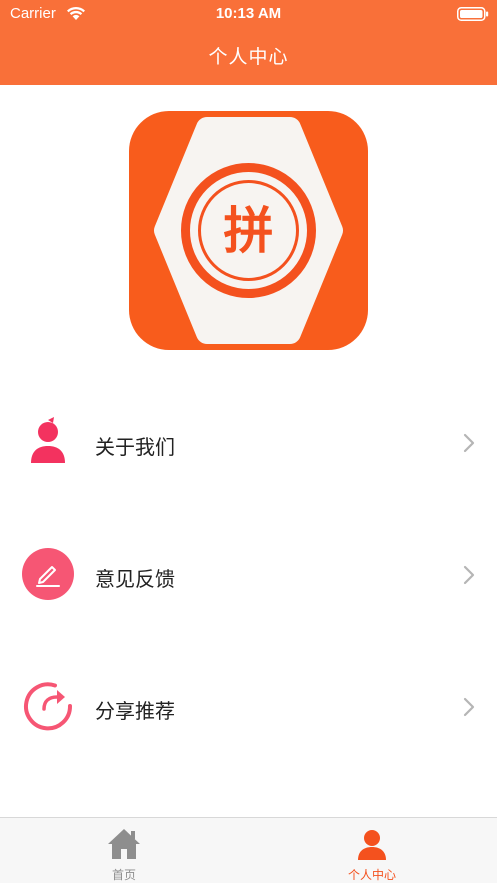 The width and height of the screenshot is (497, 883). Describe the element at coordinates (473, 14) in the screenshot. I see `battery-icon` at that location.